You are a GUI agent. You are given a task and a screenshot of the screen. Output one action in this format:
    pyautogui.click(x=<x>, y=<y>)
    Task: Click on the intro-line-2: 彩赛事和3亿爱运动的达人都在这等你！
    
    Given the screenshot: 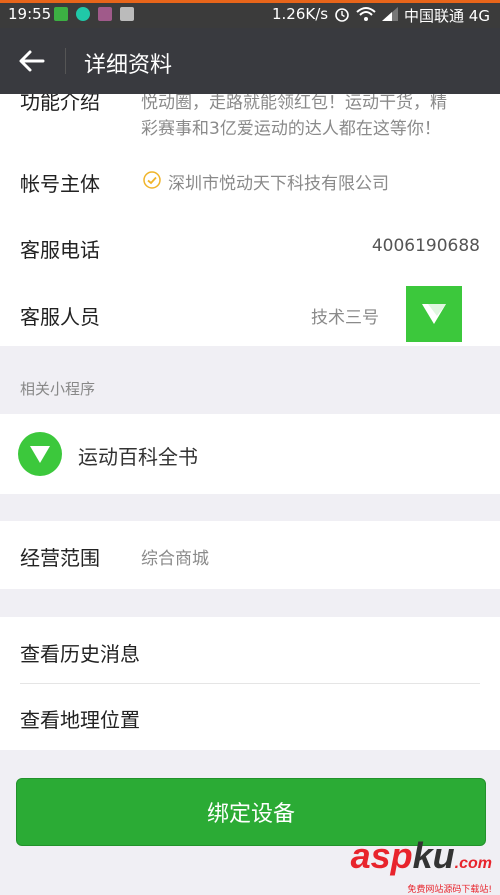 What is the action you would take?
    pyautogui.click(x=291, y=129)
    